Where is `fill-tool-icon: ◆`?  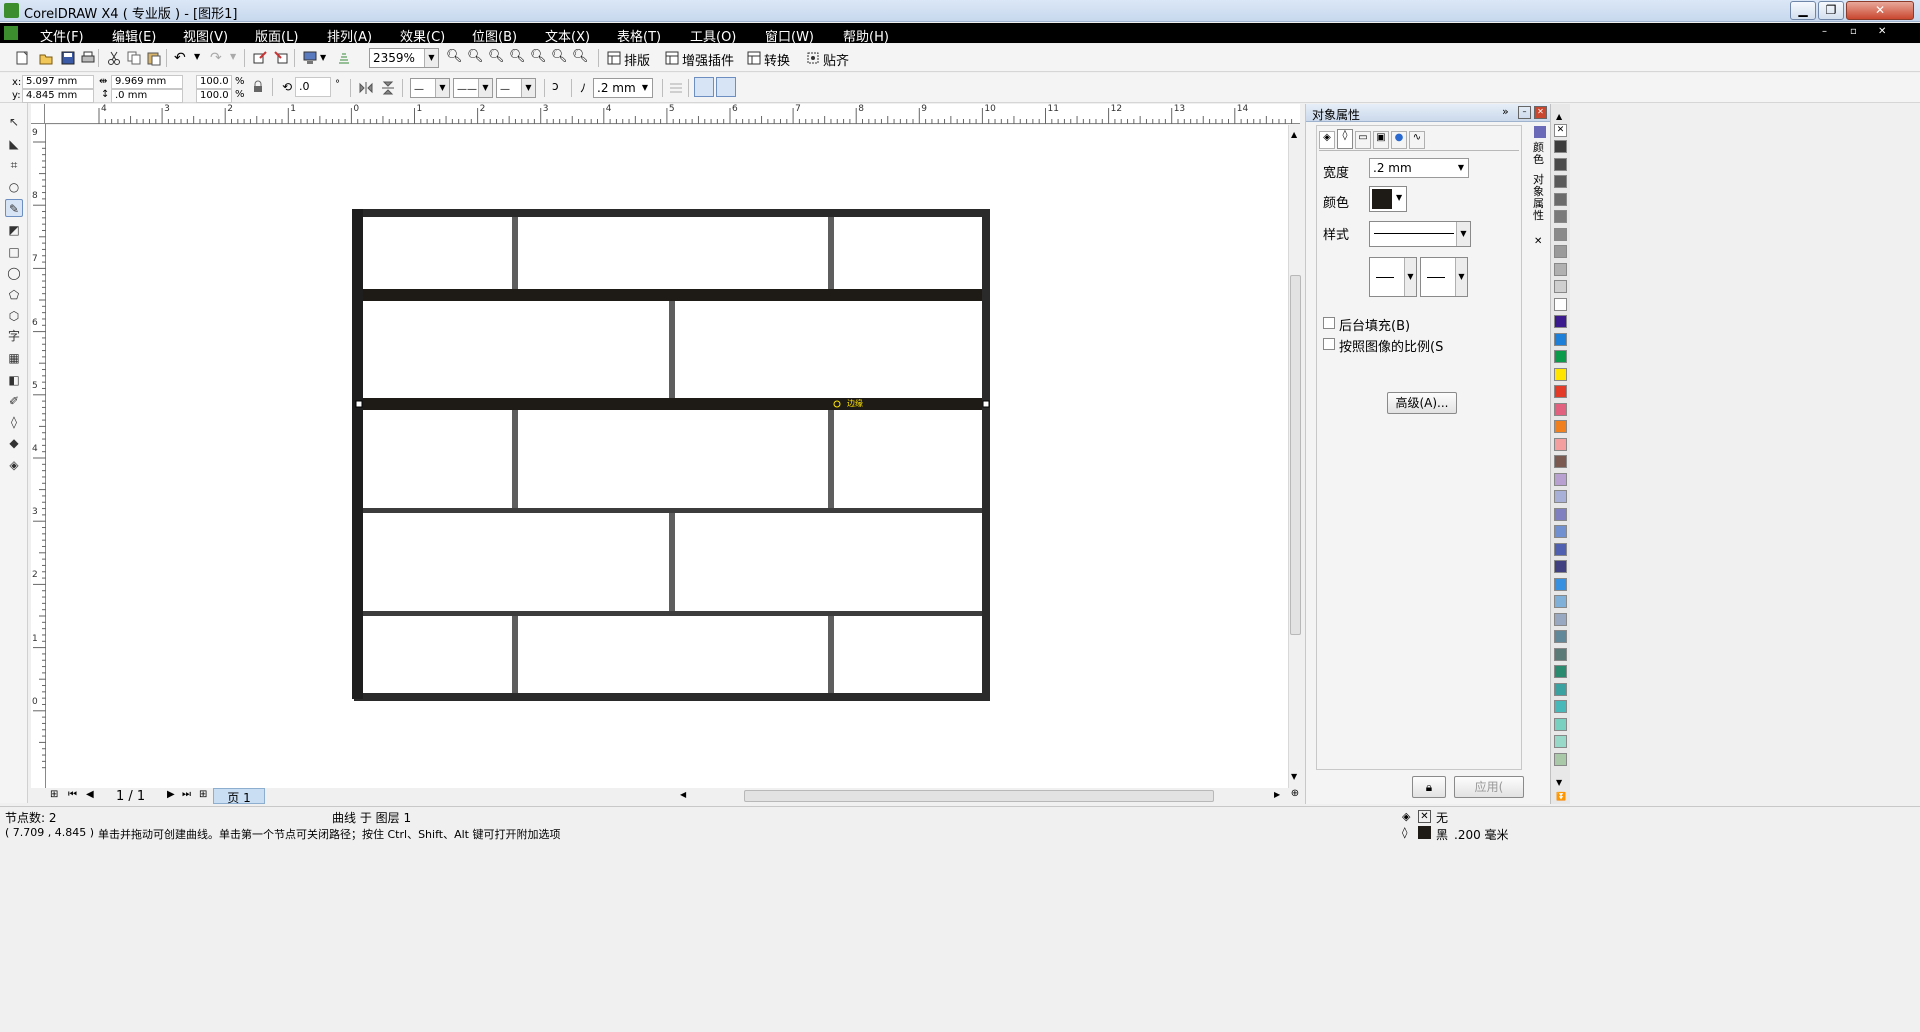 fill-tool-icon: ◆ is located at coordinates (14, 443).